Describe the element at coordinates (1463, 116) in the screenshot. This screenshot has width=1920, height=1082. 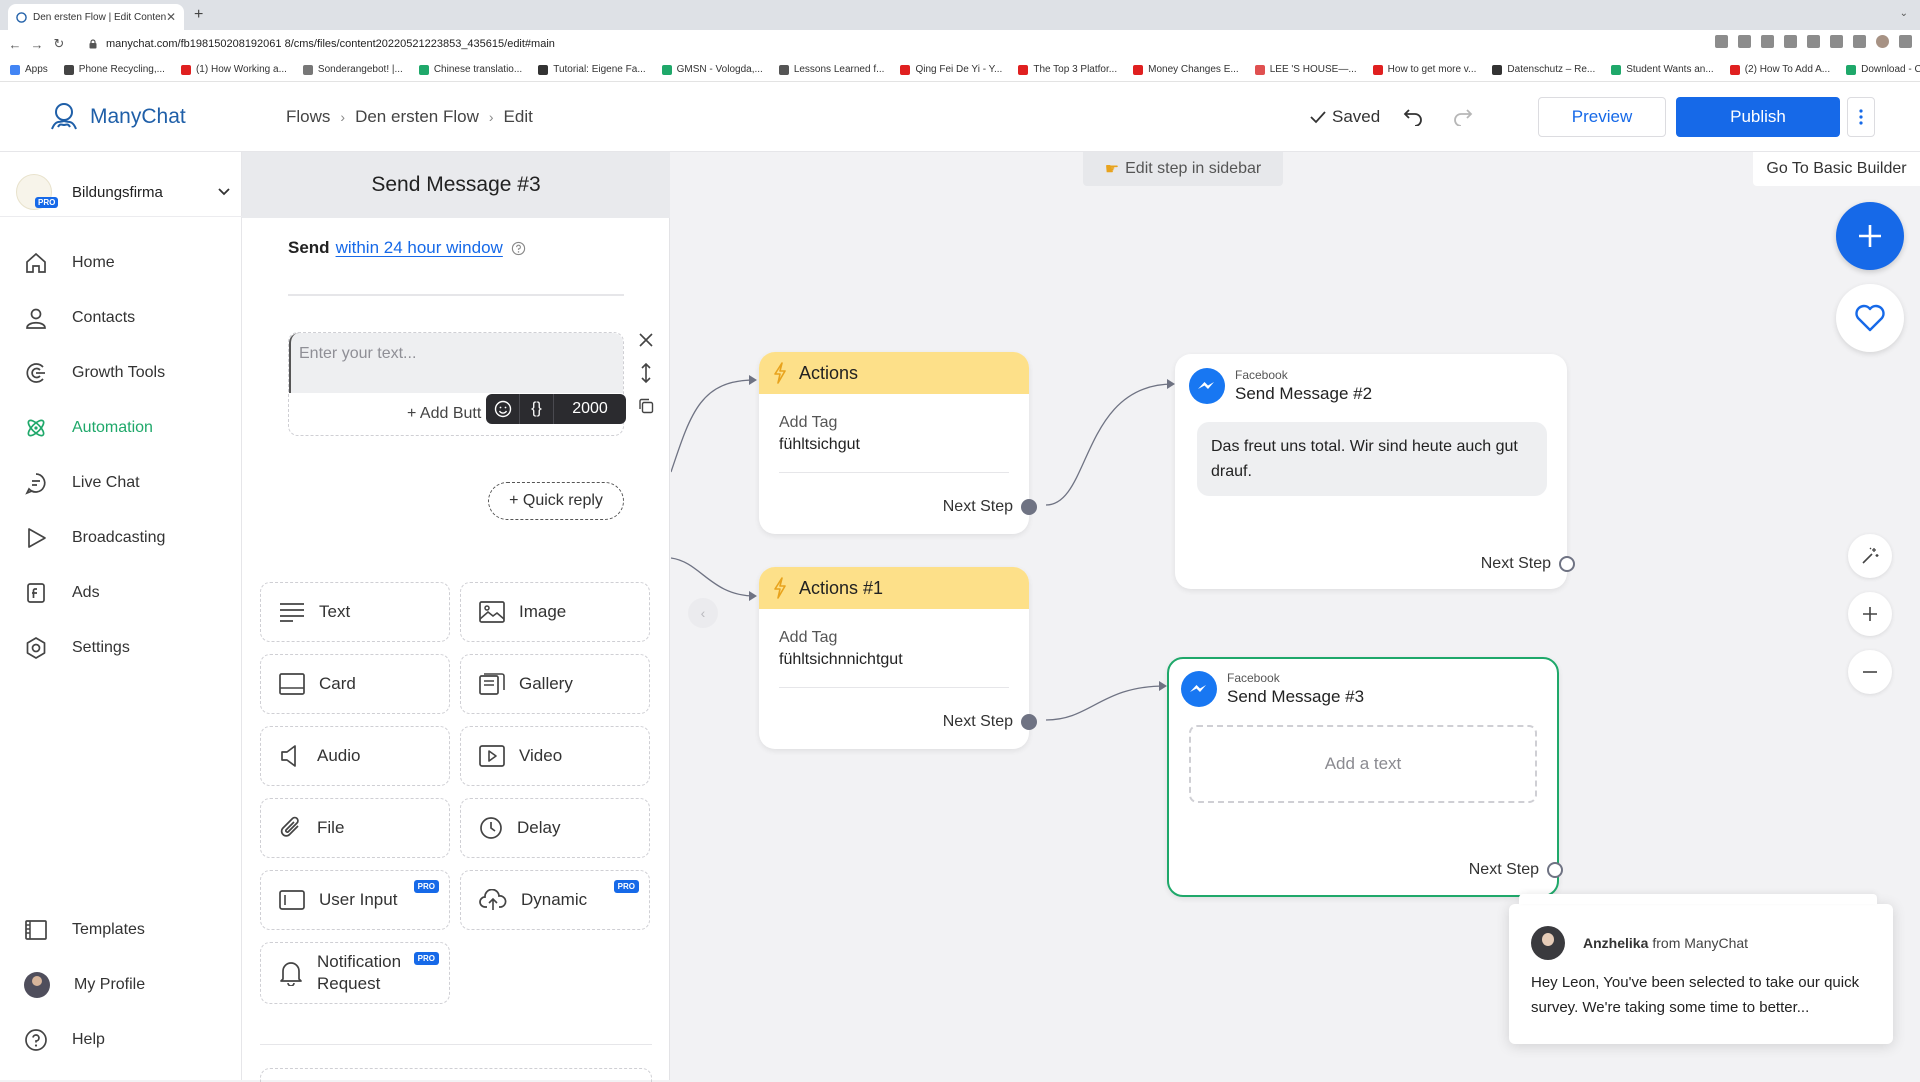
I see `redo-icon` at that location.